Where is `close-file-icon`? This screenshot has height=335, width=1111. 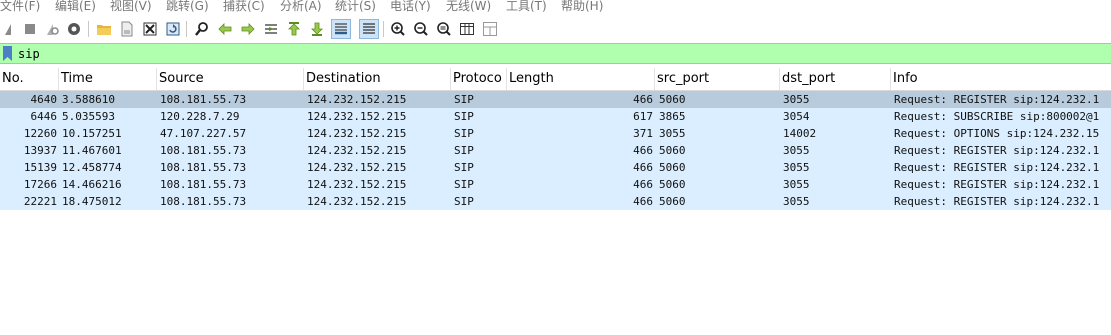
close-file-icon is located at coordinates (150, 29).